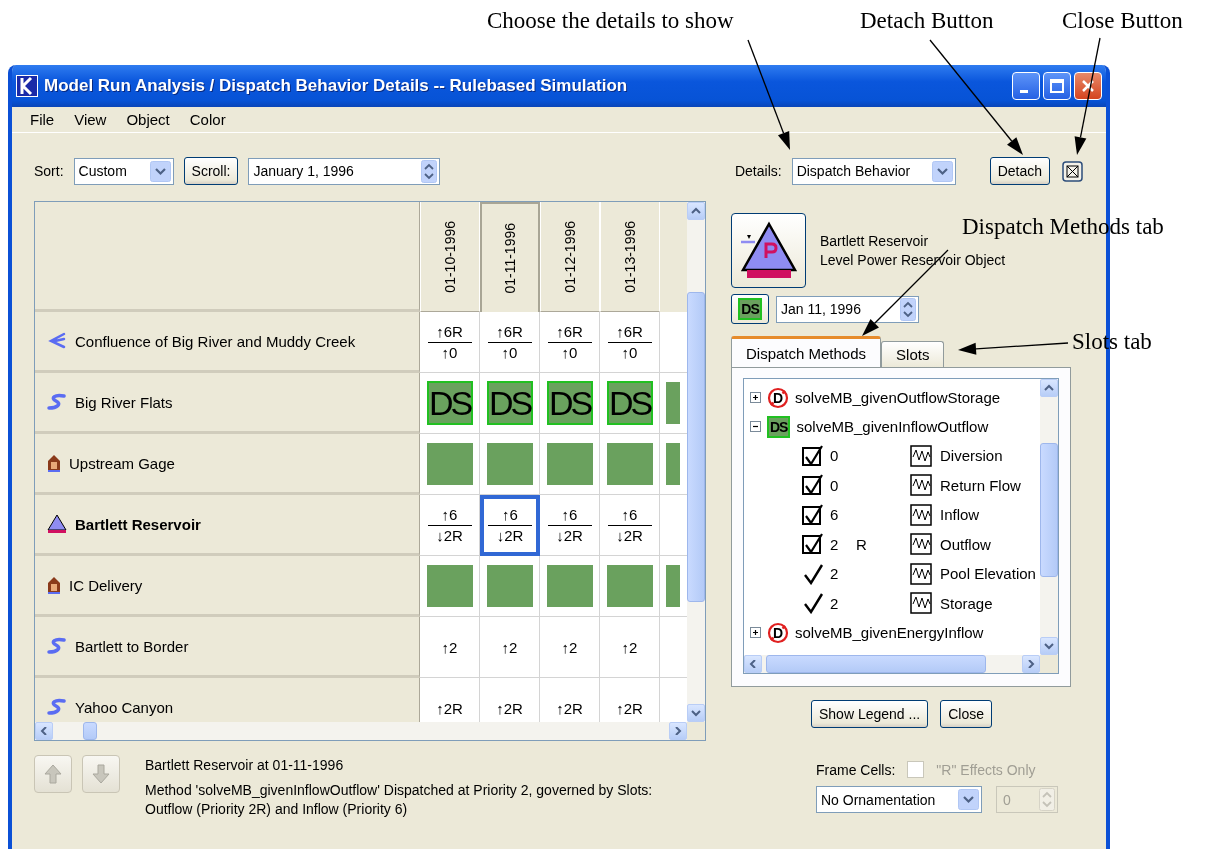 The width and height of the screenshot is (1222, 849). What do you see at coordinates (629, 352) in the screenshot?
I see `cell-bottom-value: ↑0` at bounding box center [629, 352].